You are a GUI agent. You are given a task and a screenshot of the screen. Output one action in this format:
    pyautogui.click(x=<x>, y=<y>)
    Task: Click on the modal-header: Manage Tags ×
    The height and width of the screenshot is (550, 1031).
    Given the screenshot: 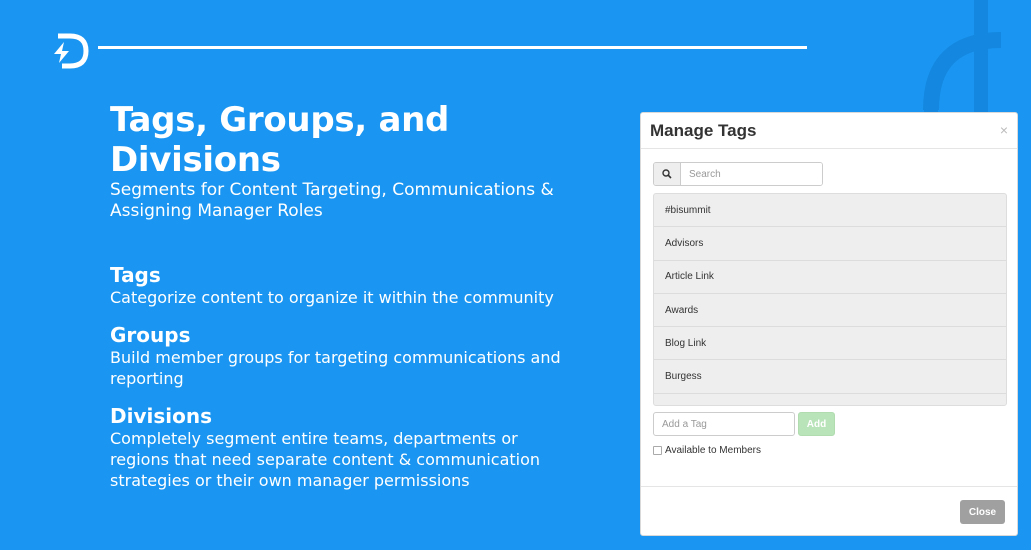 What is the action you would take?
    pyautogui.click(x=829, y=131)
    